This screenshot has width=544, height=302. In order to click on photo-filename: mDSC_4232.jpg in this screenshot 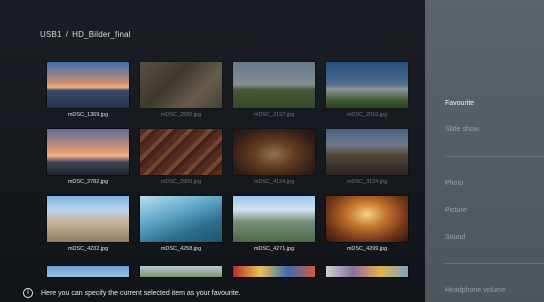, I will do `click(88, 249)`.